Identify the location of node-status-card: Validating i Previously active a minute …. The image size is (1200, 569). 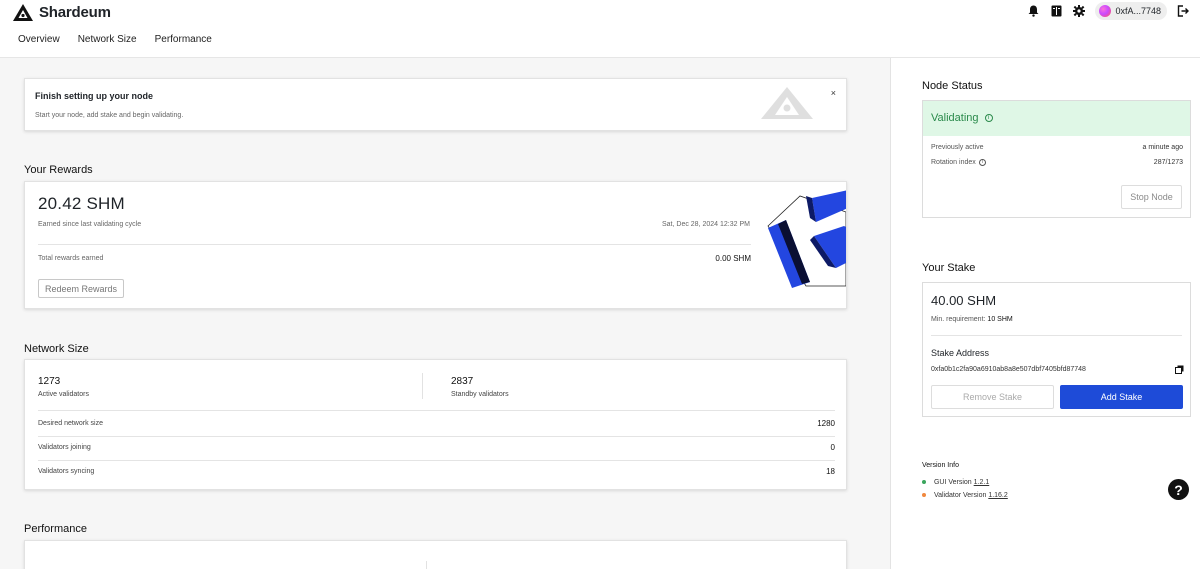
(1056, 159).